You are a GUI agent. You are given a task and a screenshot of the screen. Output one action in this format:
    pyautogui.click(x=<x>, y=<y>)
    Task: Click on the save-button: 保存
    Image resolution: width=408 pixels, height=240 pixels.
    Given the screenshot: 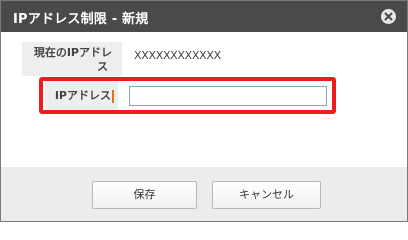 What is the action you would take?
    pyautogui.click(x=144, y=195)
    